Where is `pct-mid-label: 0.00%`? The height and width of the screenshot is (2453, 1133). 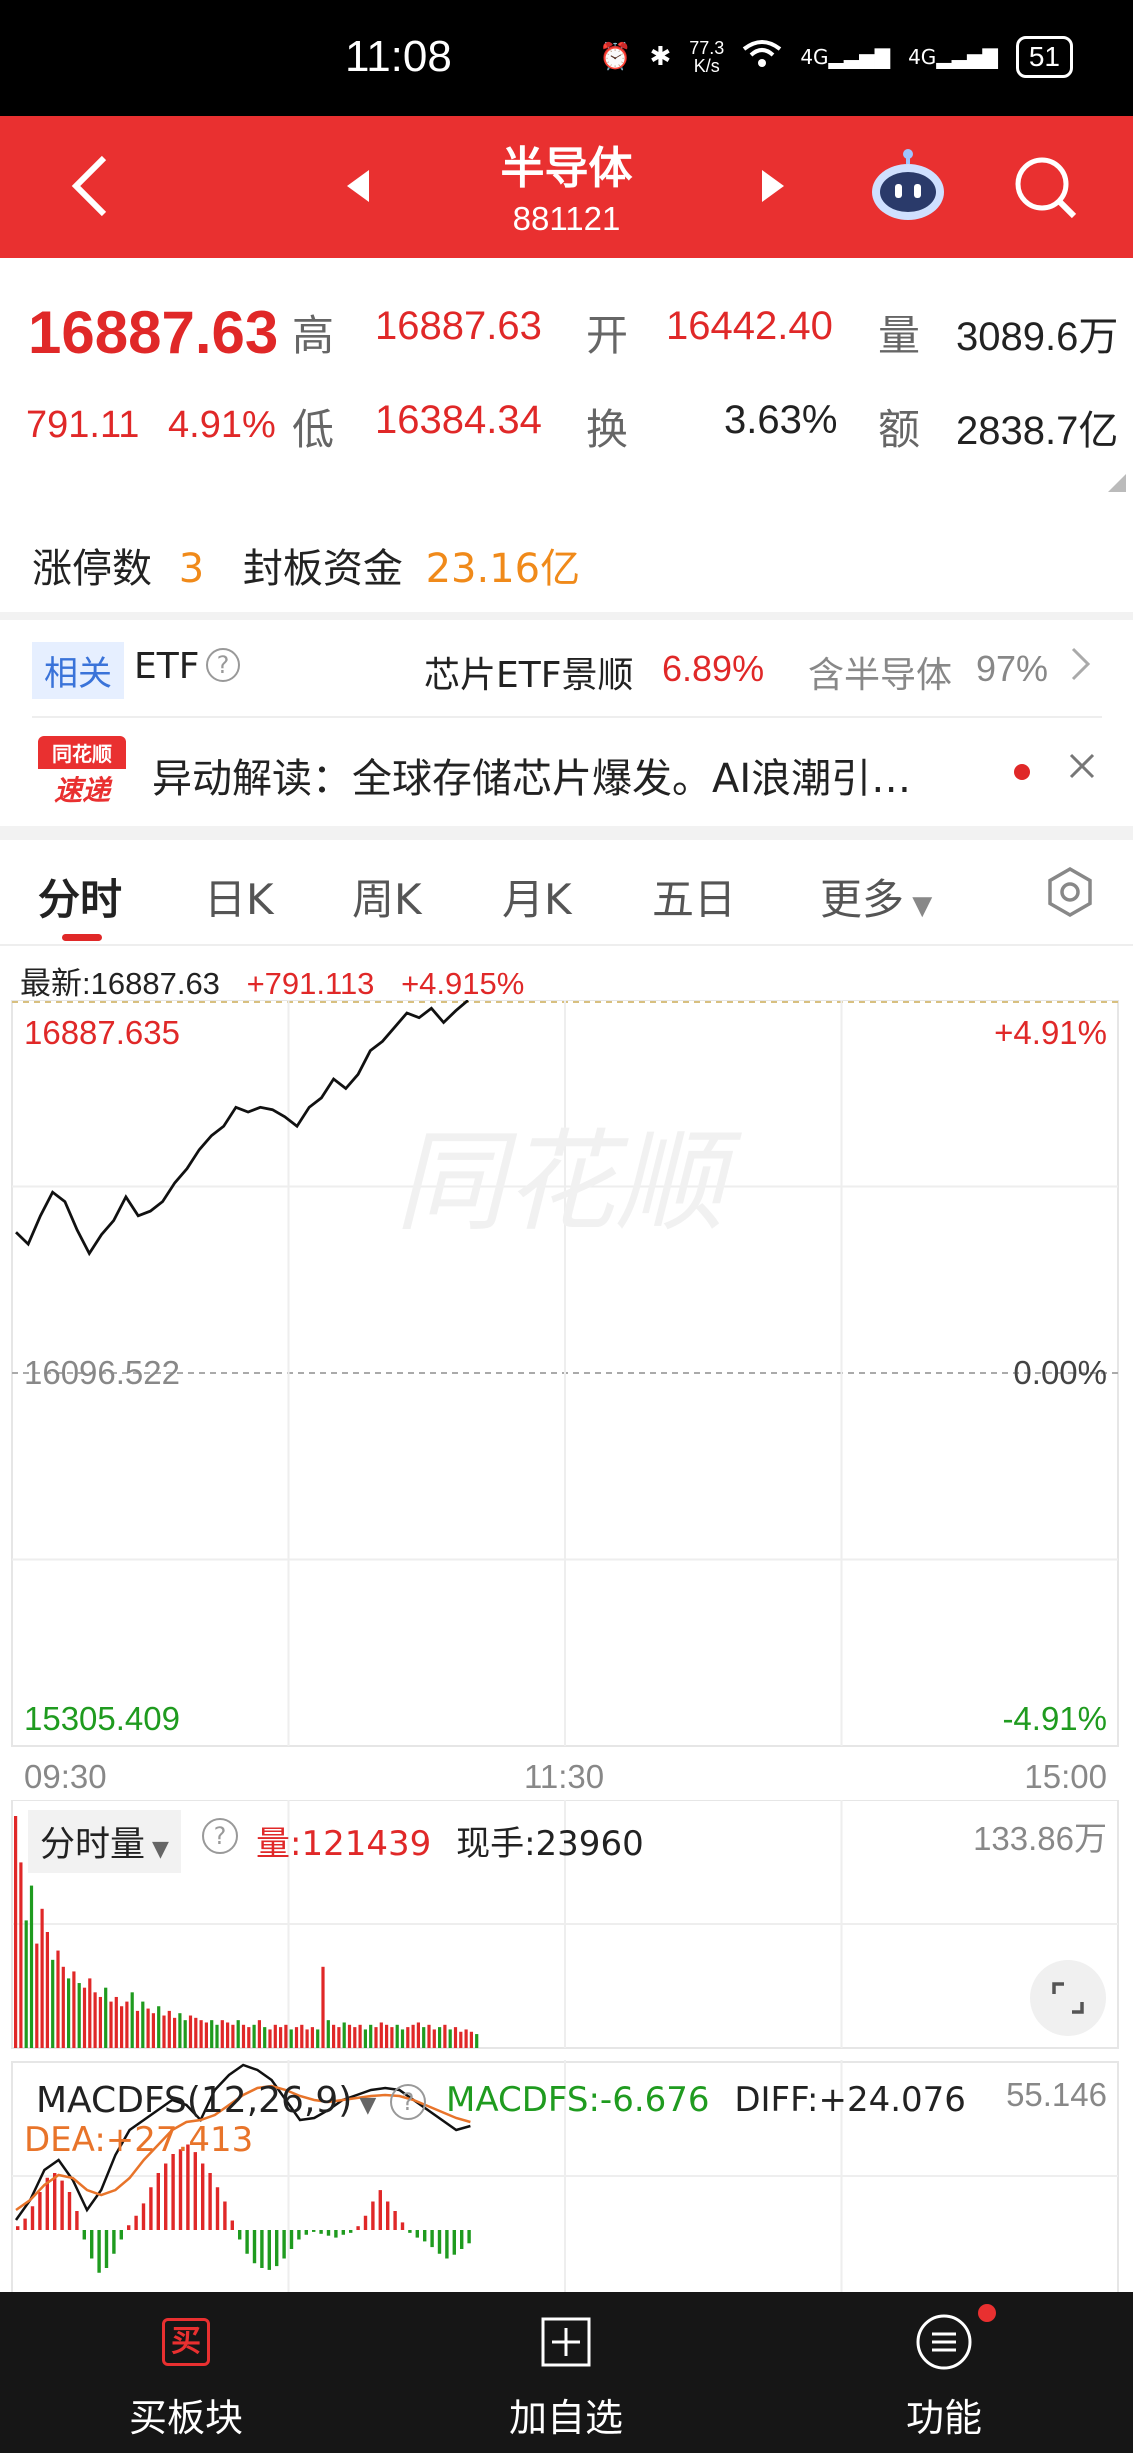
pct-mid-label: 0.00% is located at coordinates (1060, 1372).